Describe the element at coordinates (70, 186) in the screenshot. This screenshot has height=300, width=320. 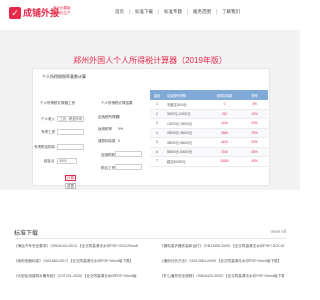
I see `reset-button: 重置` at that location.